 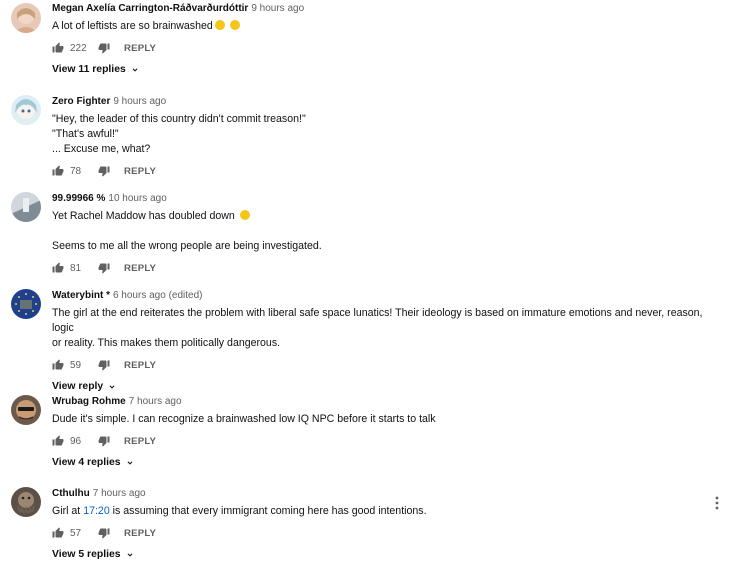 What do you see at coordinates (137, 198) in the screenshot?
I see `comment-time: 10 hours ago` at bounding box center [137, 198].